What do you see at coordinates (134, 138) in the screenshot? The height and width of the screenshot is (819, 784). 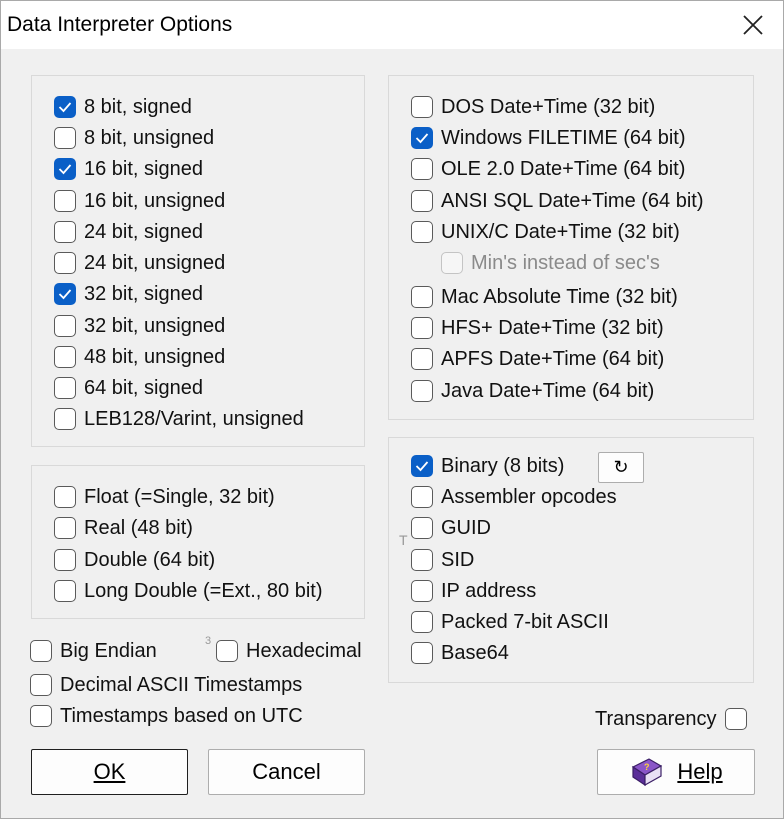 I see `integer-option: 8 bit, unsigned` at bounding box center [134, 138].